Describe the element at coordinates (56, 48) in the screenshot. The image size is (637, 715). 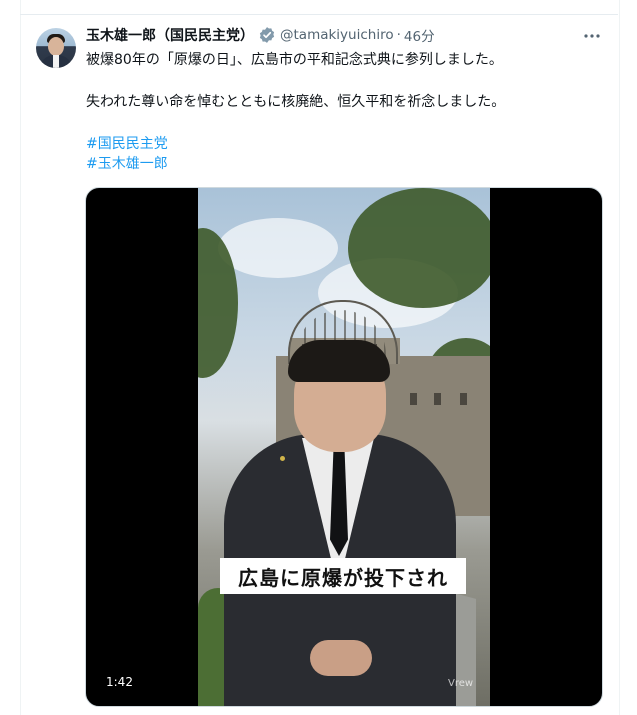
I see `author-avatar` at that location.